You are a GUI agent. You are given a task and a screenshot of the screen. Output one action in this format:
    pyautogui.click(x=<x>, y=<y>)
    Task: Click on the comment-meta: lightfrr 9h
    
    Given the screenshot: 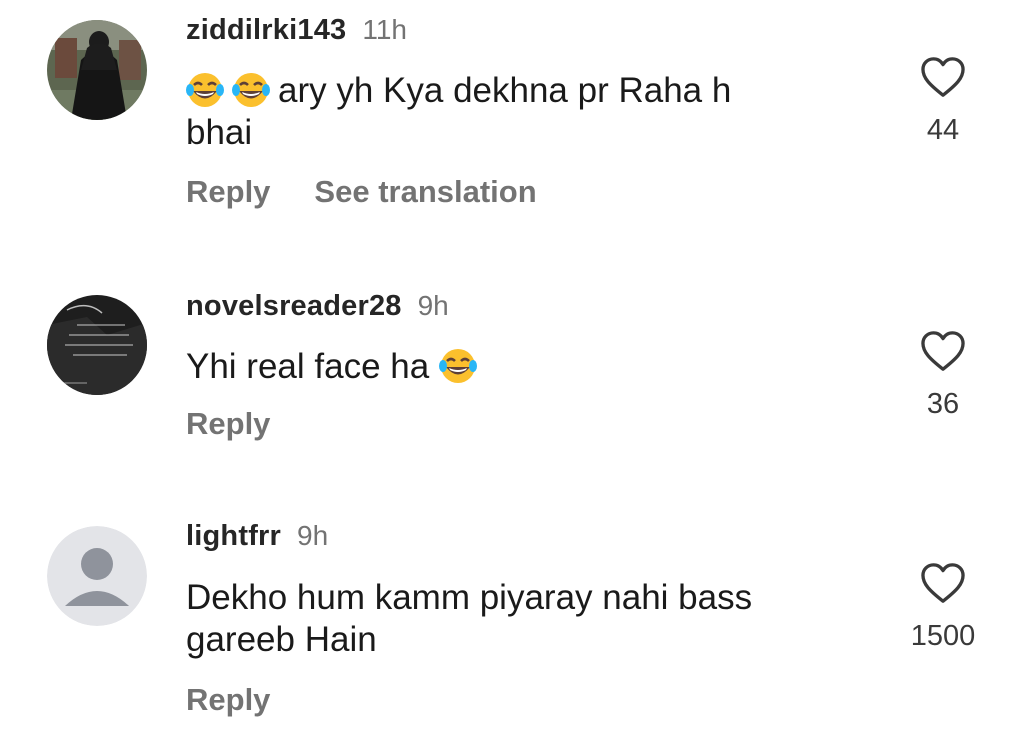 What is the action you would take?
    pyautogui.click(x=257, y=536)
    